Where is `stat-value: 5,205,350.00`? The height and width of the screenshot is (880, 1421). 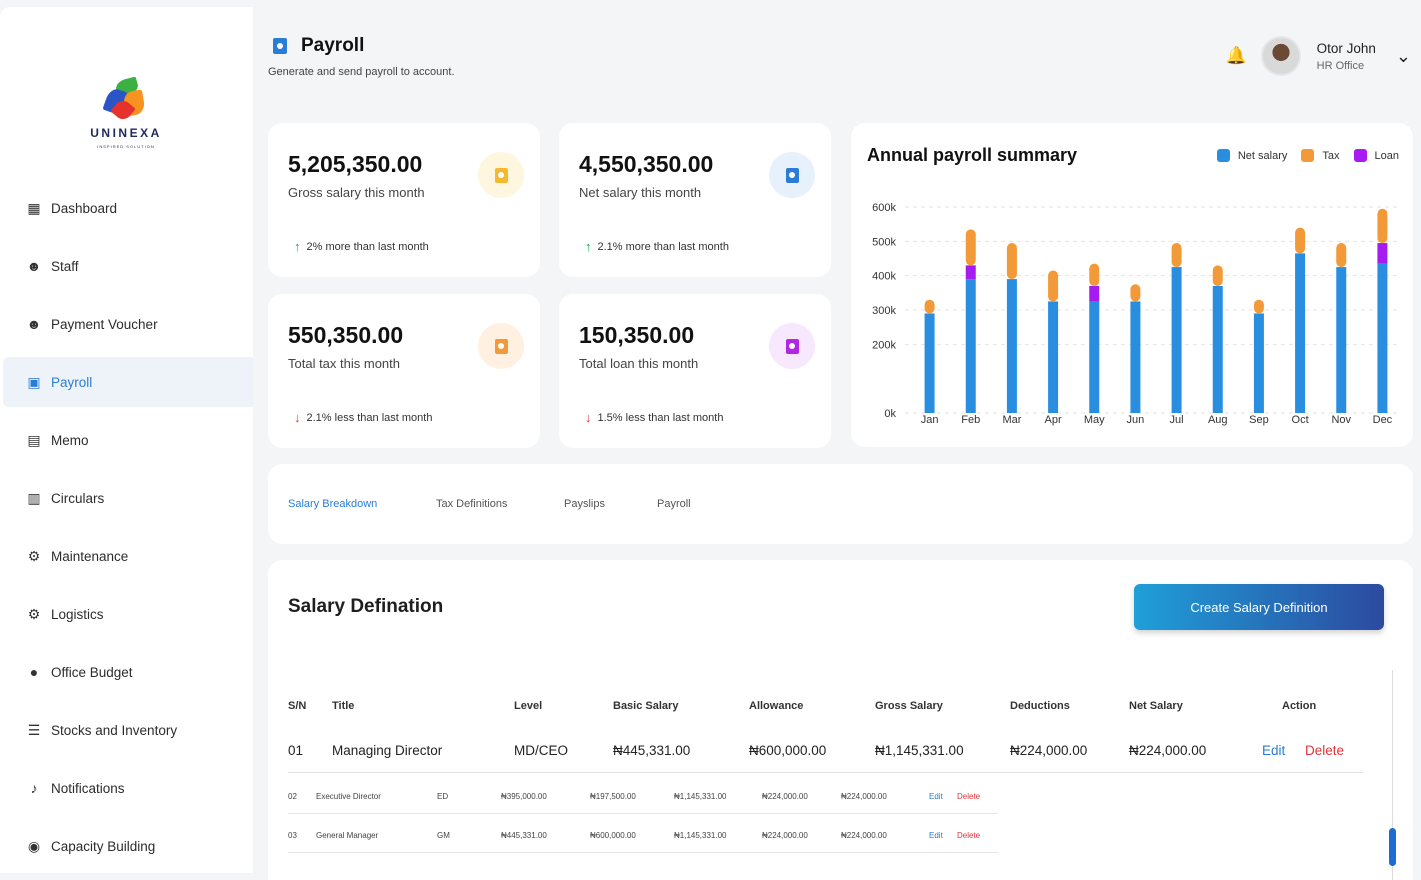
stat-value: 5,205,350.00 is located at coordinates (355, 164).